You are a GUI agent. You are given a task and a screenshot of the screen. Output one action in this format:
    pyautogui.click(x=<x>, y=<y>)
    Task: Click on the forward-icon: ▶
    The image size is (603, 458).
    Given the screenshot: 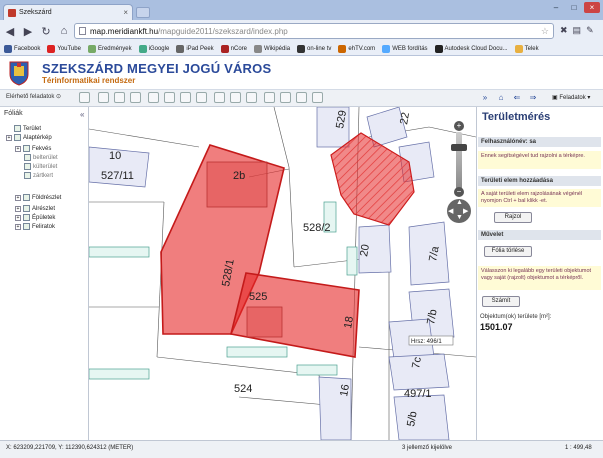 What is the action you would take?
    pyautogui.click(x=28, y=31)
    